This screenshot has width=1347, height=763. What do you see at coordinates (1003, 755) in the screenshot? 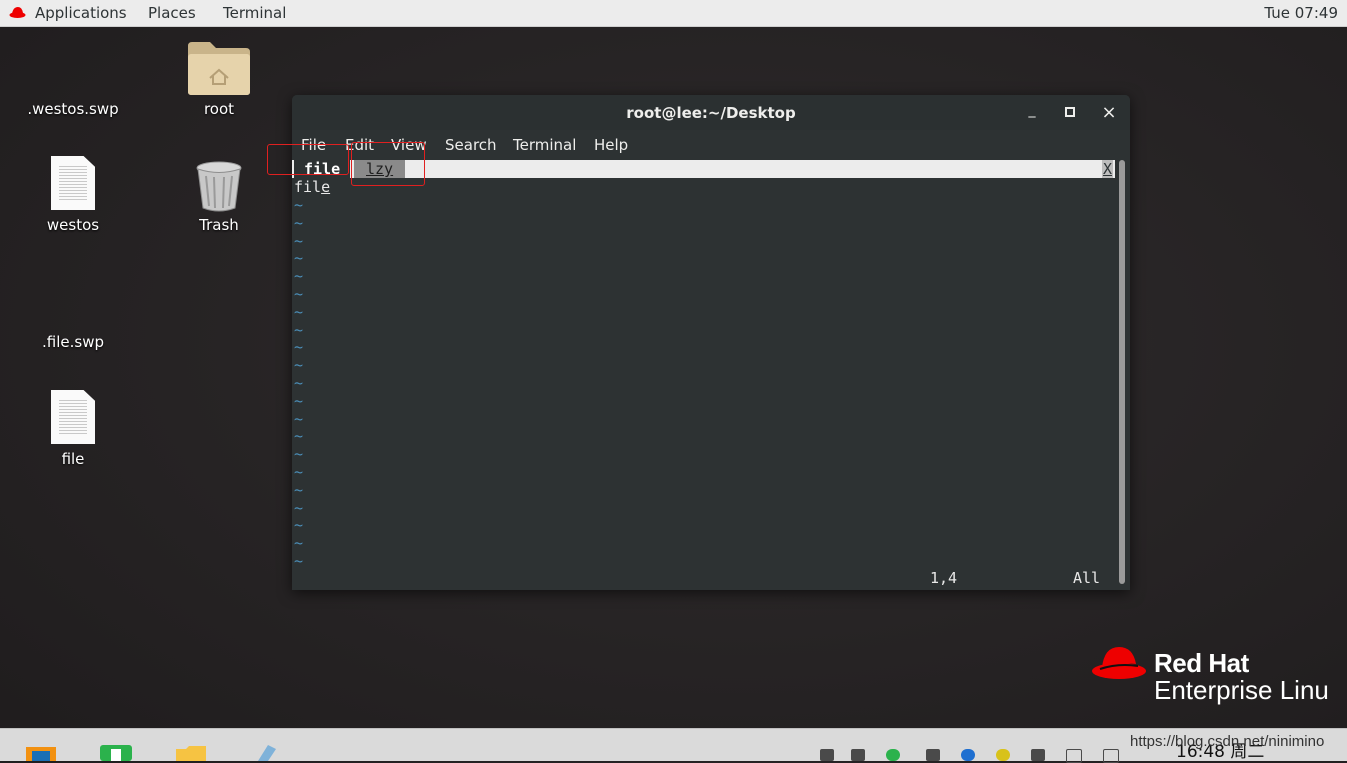
I see `tray-app-icon` at bounding box center [1003, 755].